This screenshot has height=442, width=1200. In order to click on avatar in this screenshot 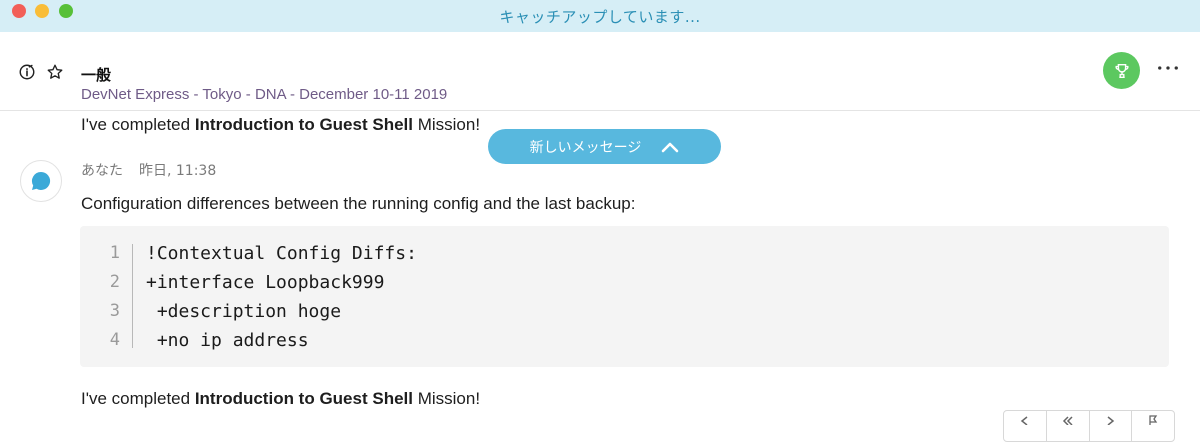, I will do `click(41, 181)`.